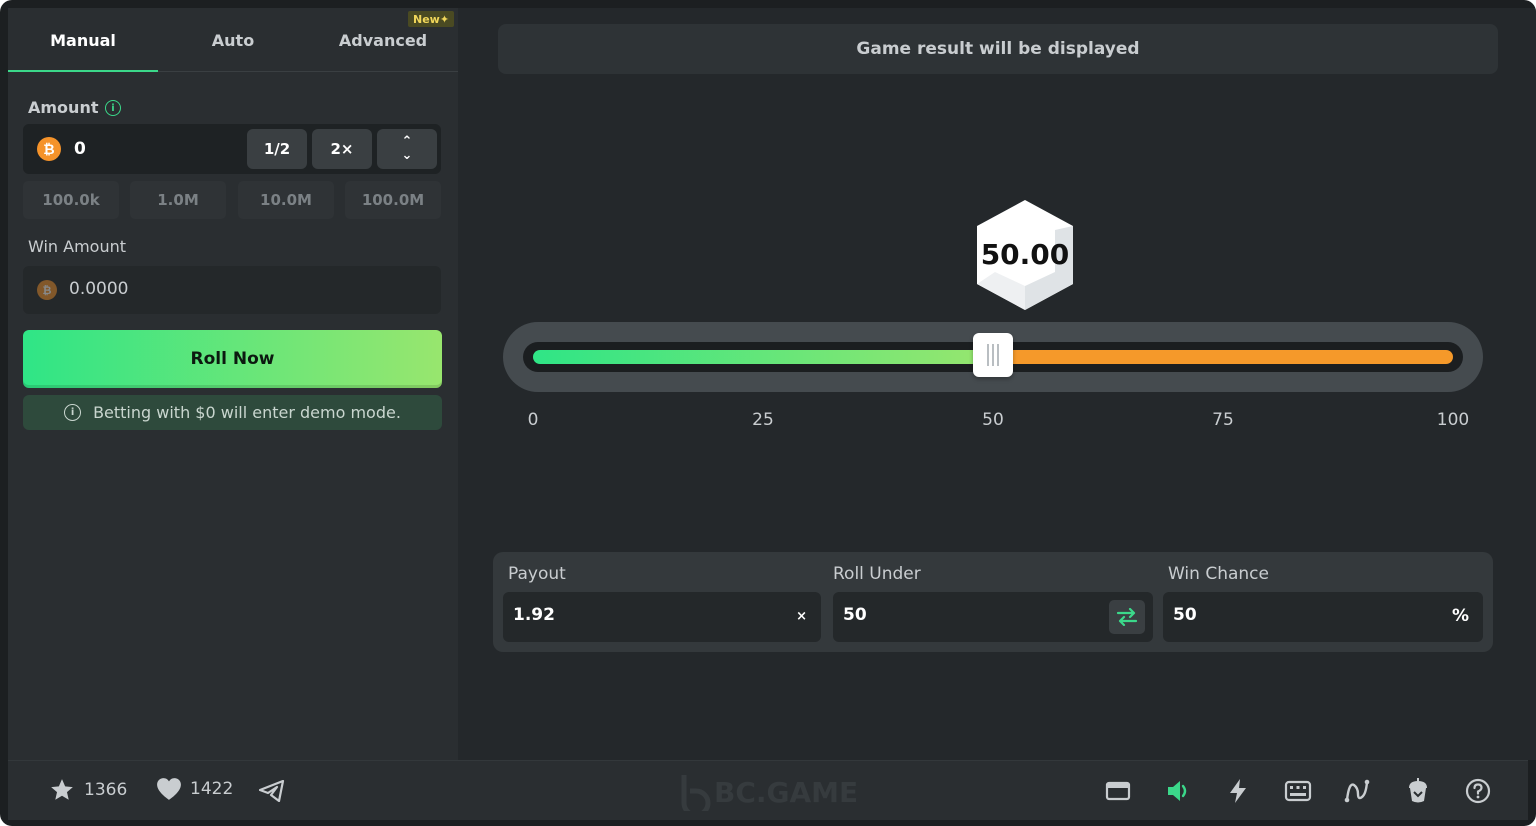 The height and width of the screenshot is (826, 1536). I want to click on slider-tick-label: 75, so click(1223, 420).